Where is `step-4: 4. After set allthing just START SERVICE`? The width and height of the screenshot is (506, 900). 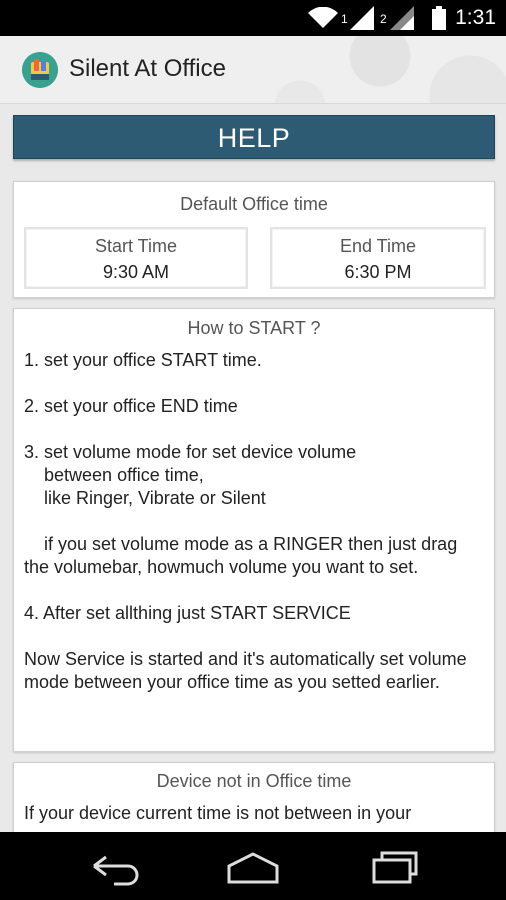
step-4: 4. After set allthing just START SERVICE is located at coordinates (187, 613).